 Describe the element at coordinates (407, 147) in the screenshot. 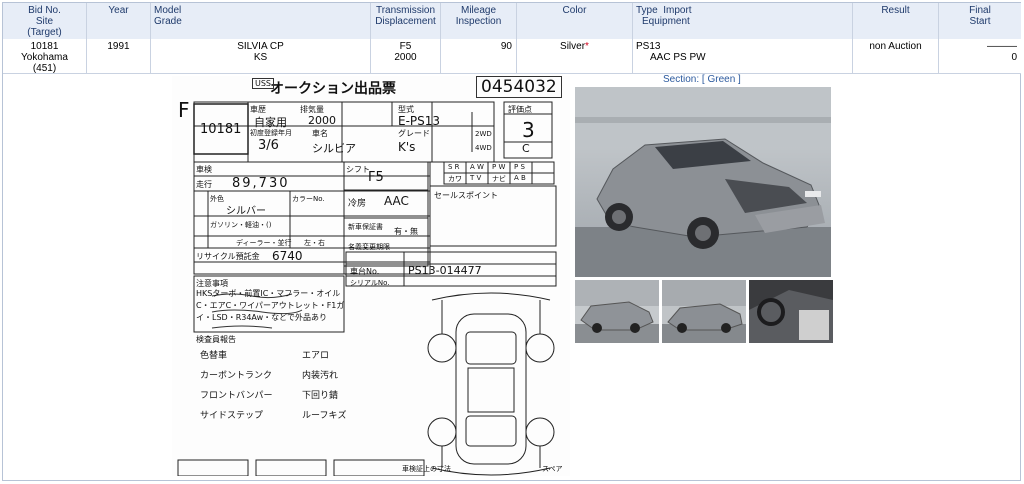

I see `grade-value: K's` at that location.